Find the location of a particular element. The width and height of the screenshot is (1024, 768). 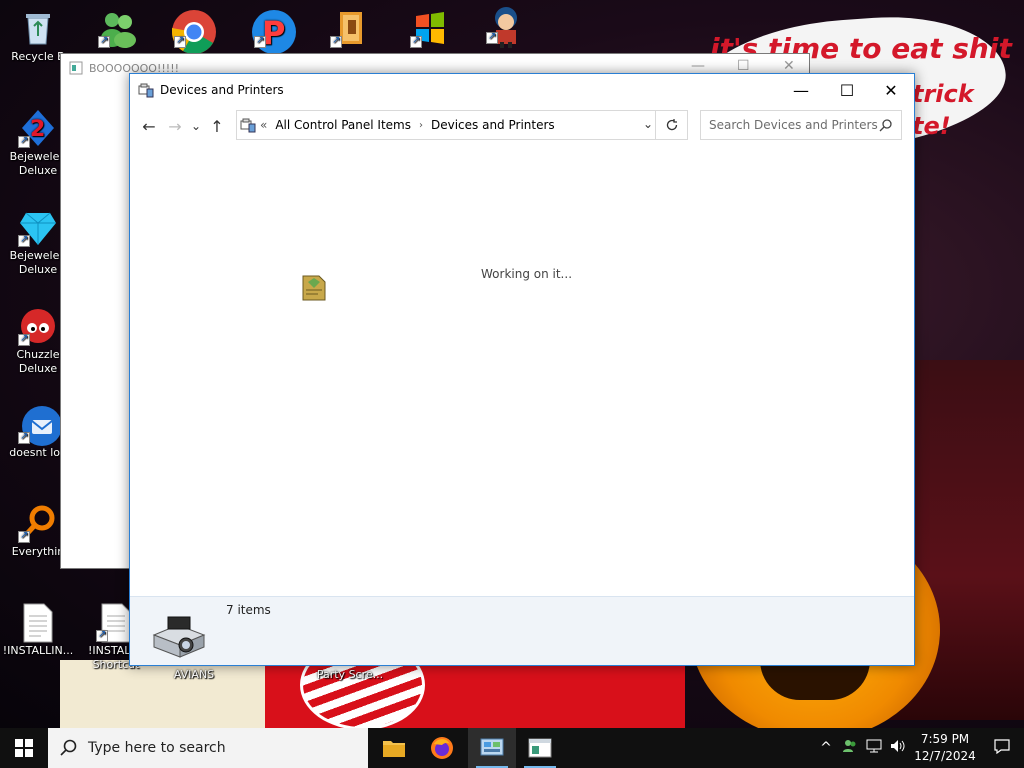

desktop-icon-p-app: P is located at coordinates (274, 31).